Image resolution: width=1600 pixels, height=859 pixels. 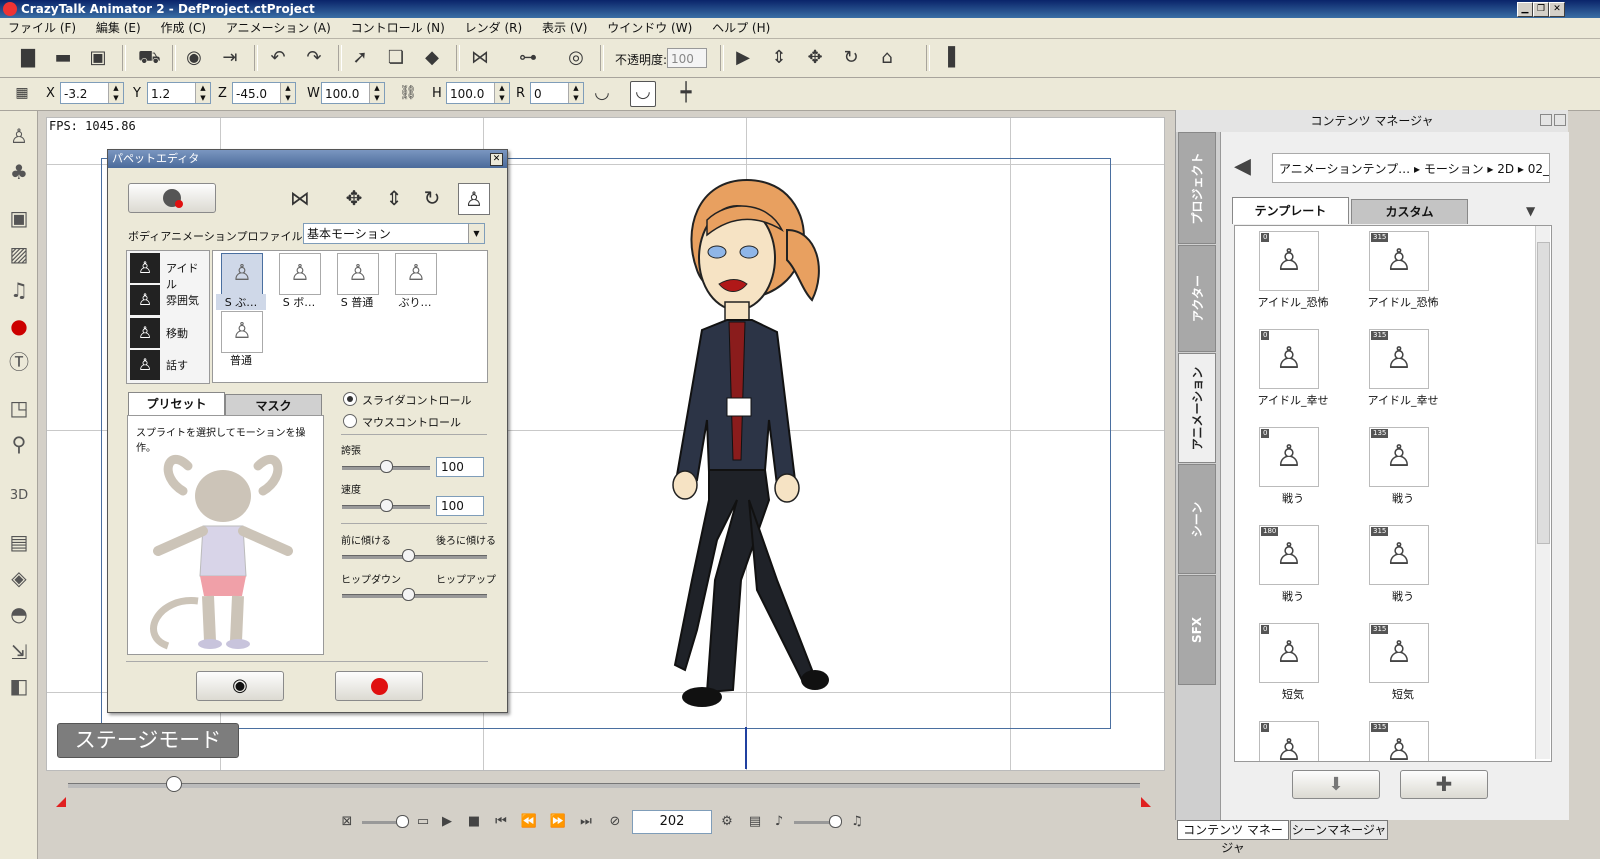 What do you see at coordinates (741, 28) in the screenshot?
I see `menu-help: ヘルプ (H)` at bounding box center [741, 28].